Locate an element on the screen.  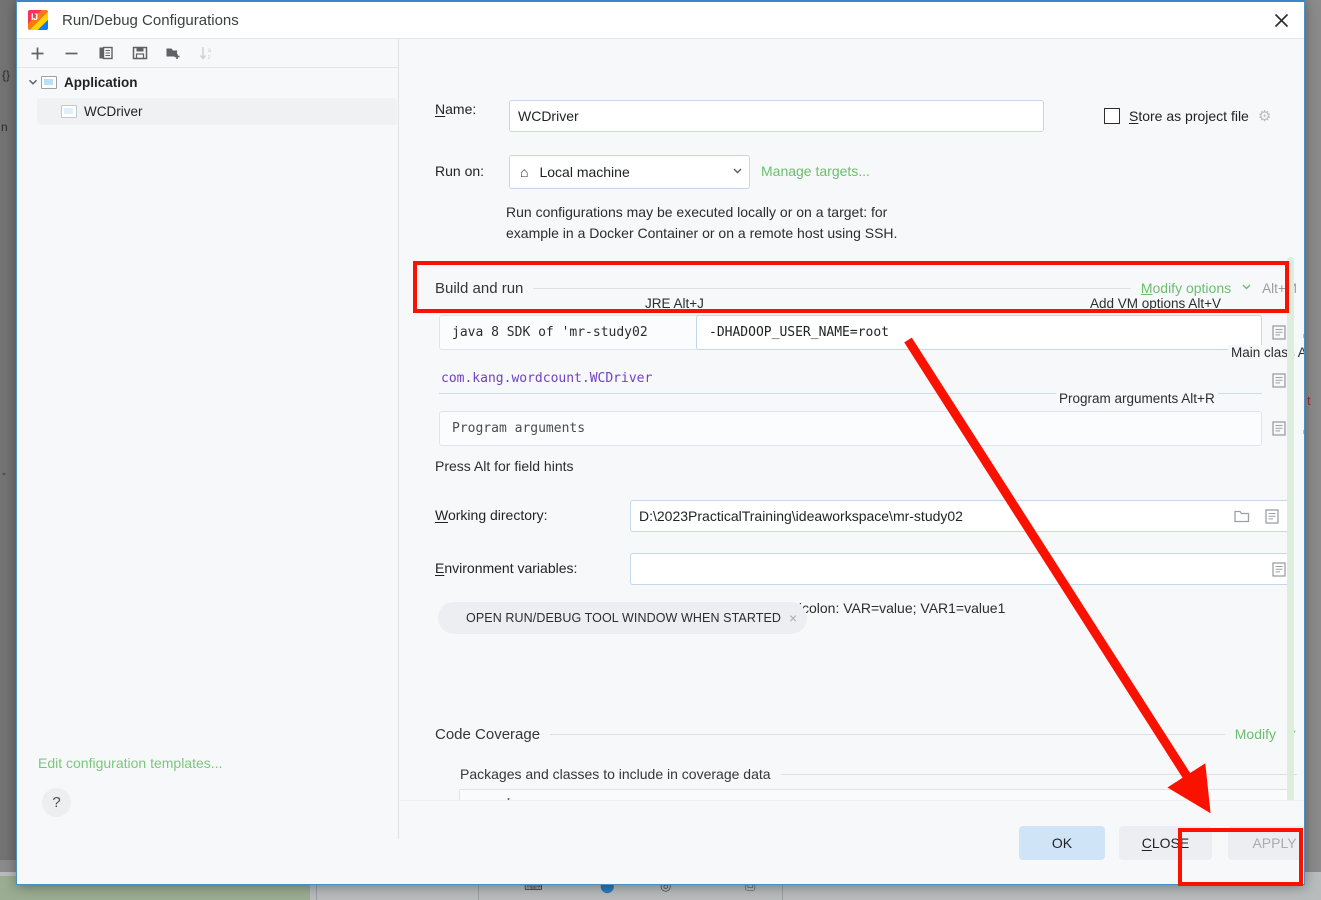
run-on-row: Run on: is located at coordinates (459, 171).